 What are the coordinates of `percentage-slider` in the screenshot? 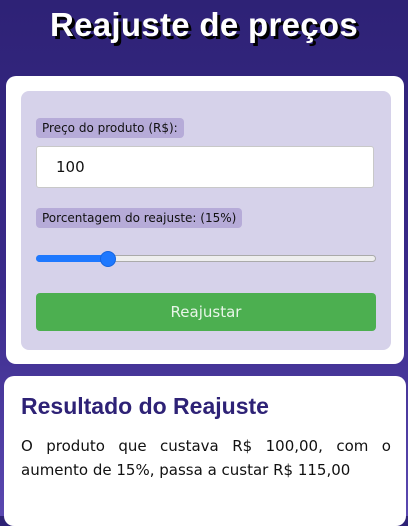 It's located at (206, 259).